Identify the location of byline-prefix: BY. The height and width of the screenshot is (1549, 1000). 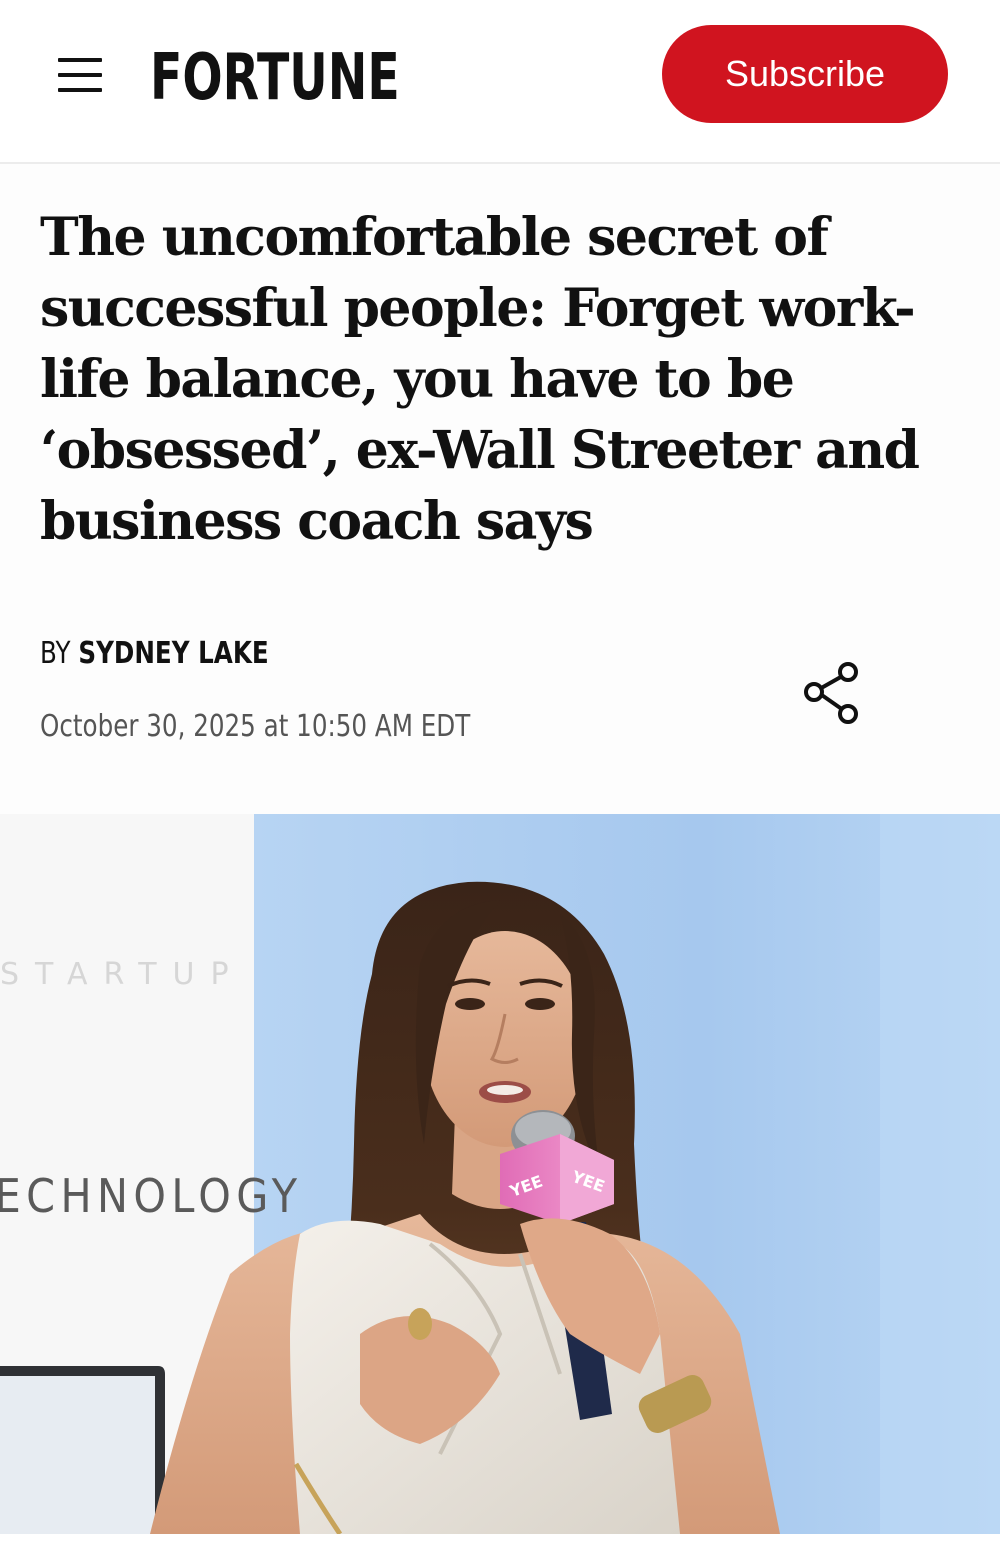
(55, 653).